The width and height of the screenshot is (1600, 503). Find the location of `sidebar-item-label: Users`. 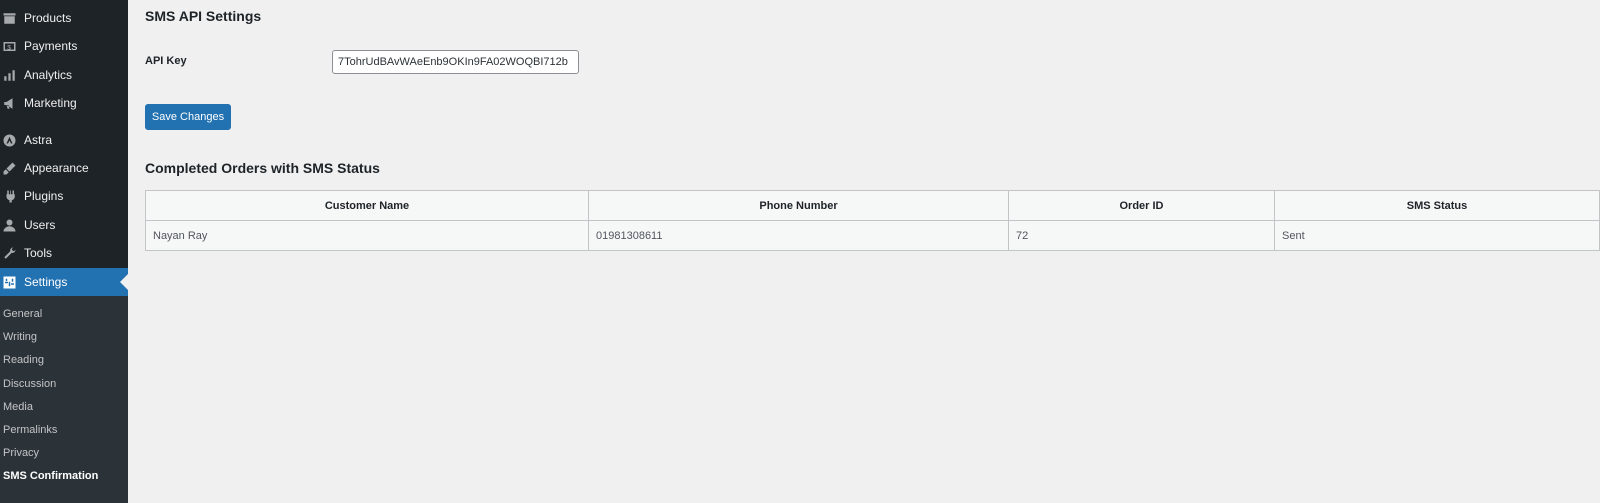

sidebar-item-label: Users is located at coordinates (40, 225).